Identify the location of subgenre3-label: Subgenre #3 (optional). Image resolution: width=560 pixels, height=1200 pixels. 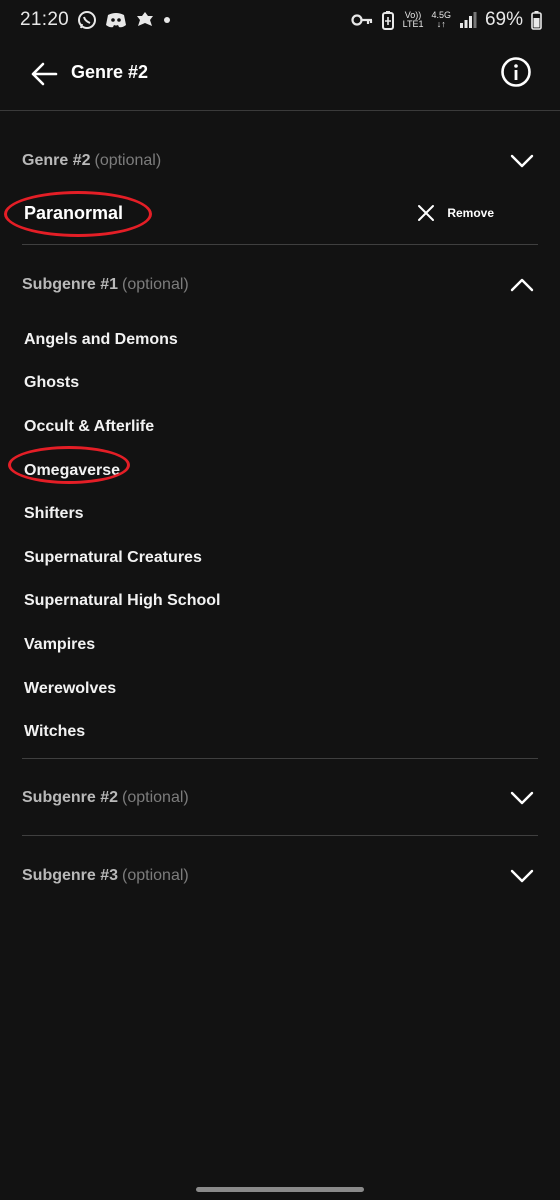
(105, 876).